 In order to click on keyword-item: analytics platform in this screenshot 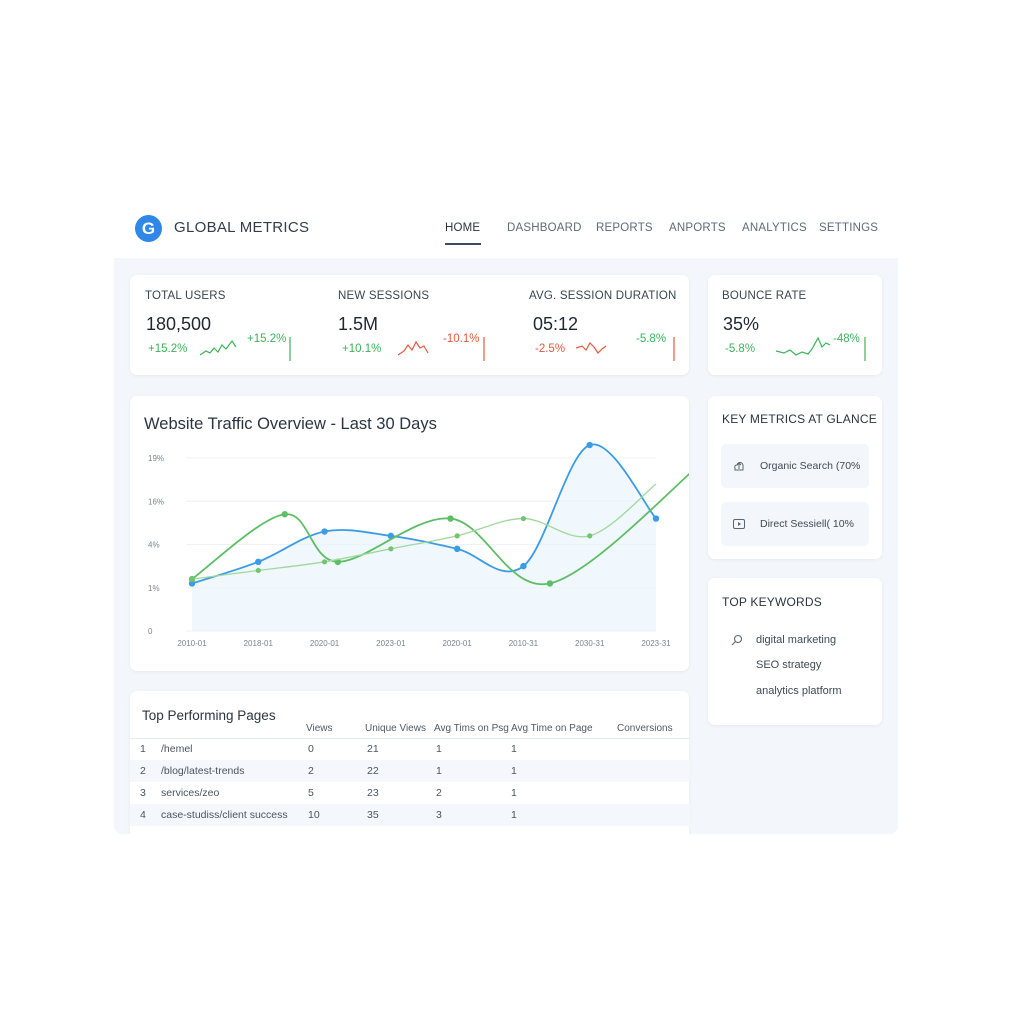, I will do `click(799, 691)`.